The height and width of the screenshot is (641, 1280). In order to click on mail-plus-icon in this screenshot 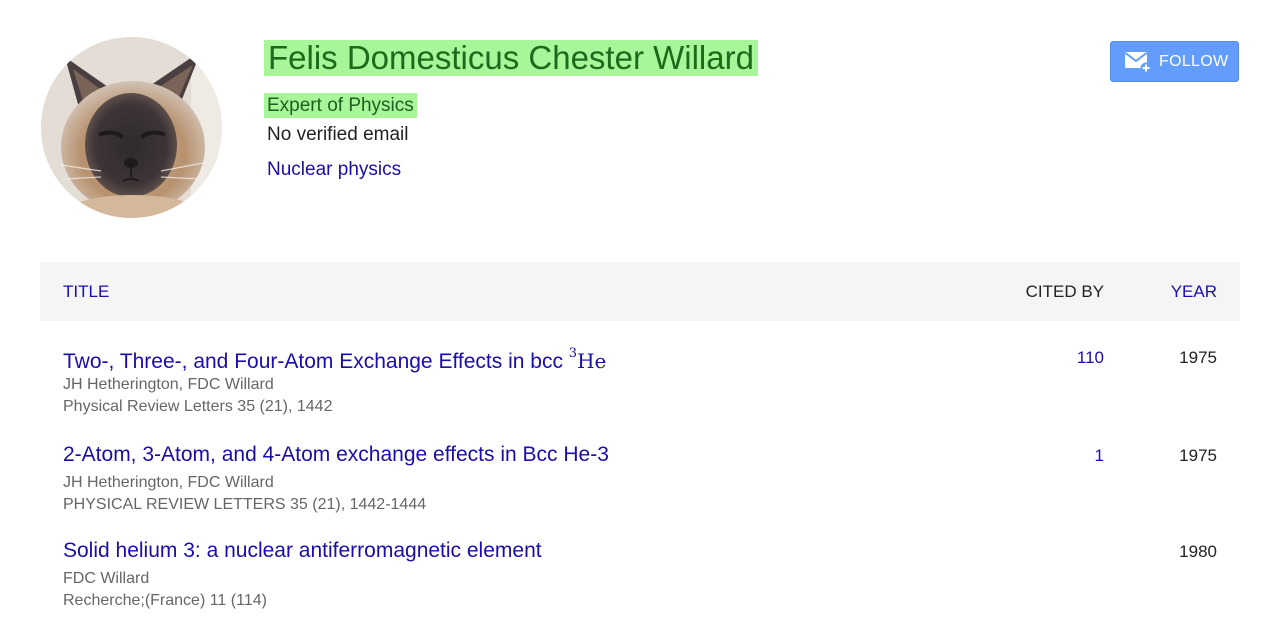, I will do `click(1138, 62)`.